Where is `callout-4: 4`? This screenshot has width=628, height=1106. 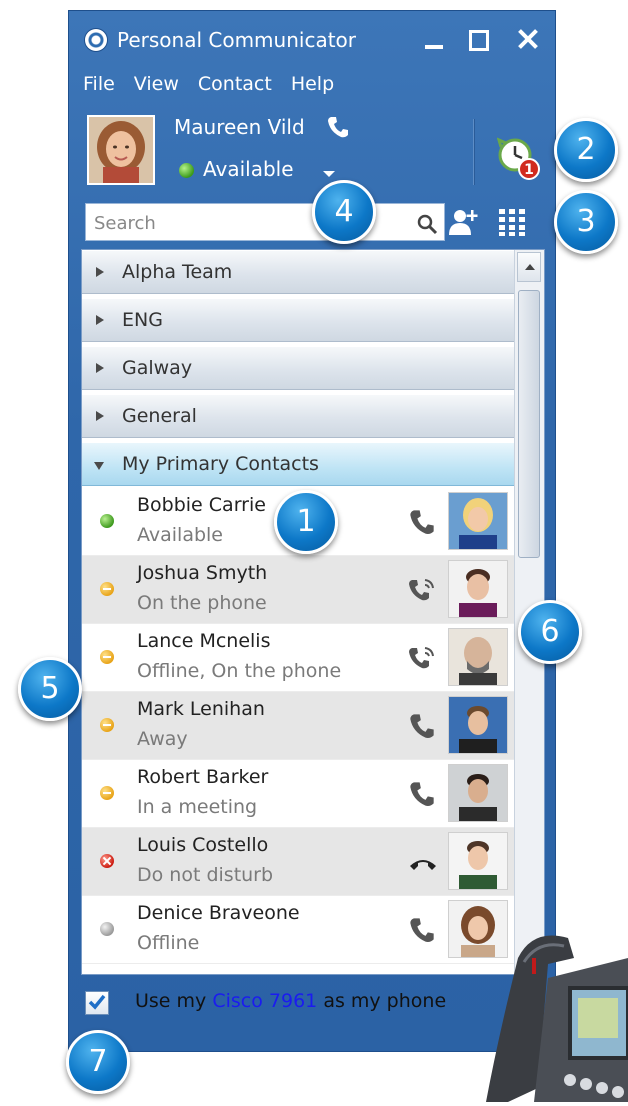
callout-4: 4 is located at coordinates (344, 212).